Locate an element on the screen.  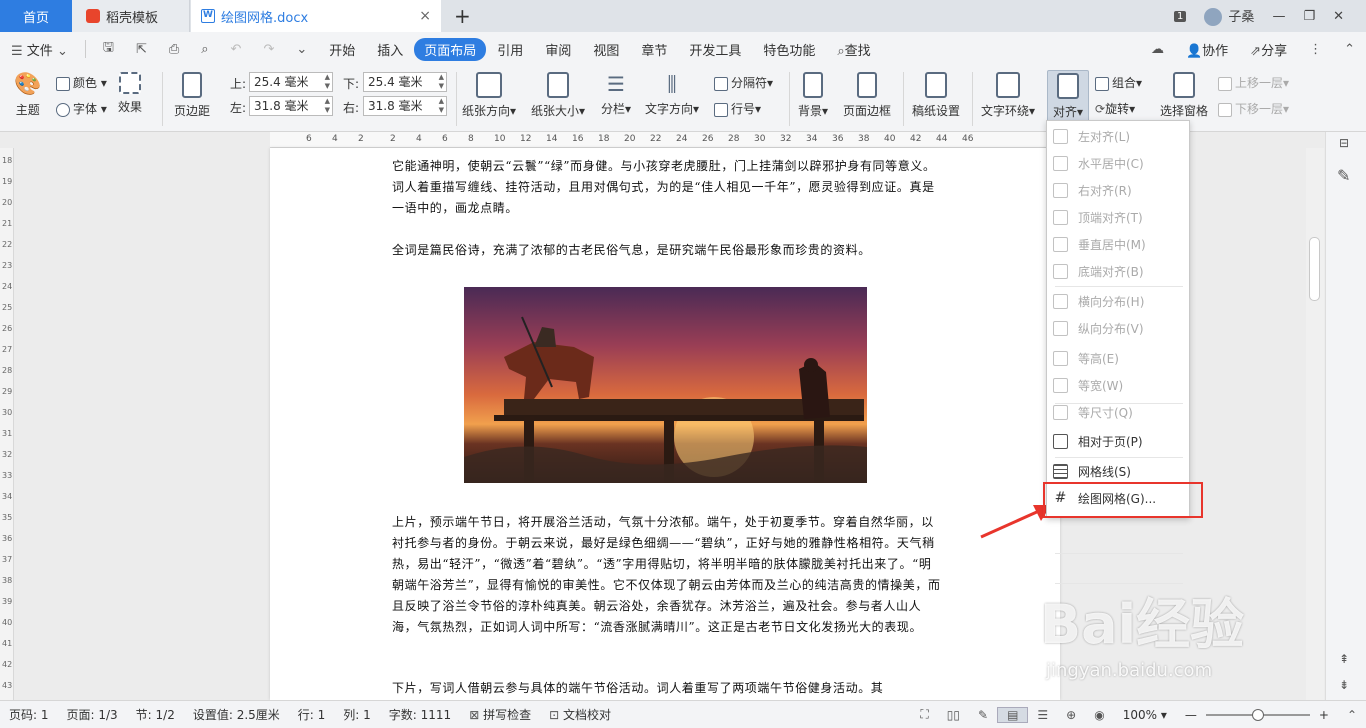
right-margin-field: 31.8 毫米 ▲ ▼ is located at coordinates (405, 106).